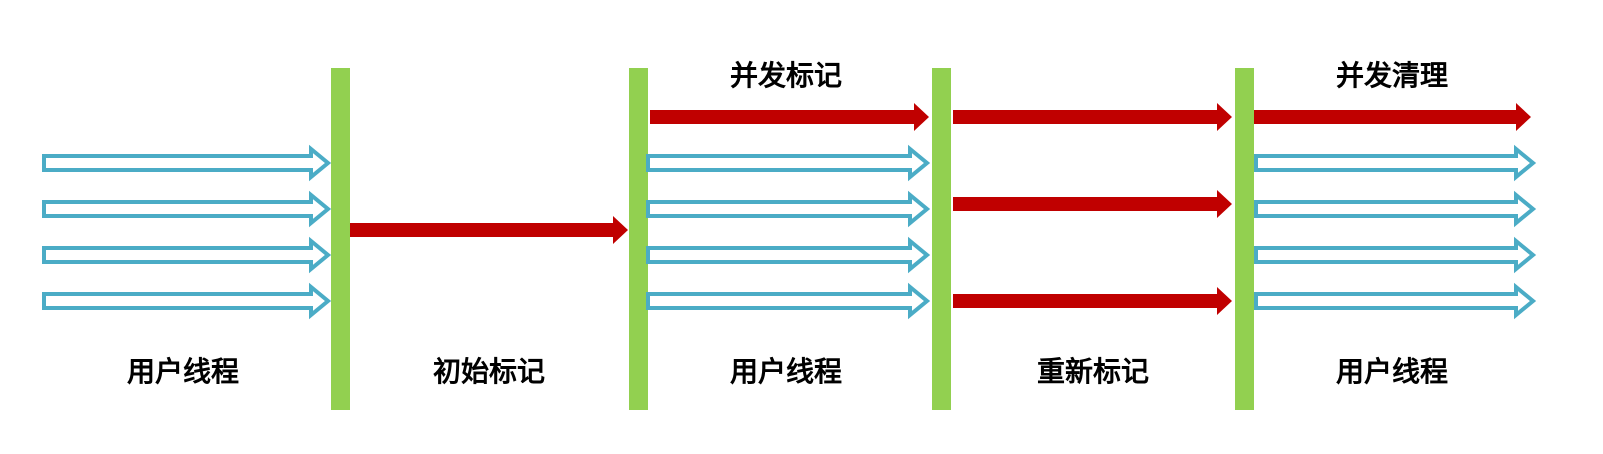 Image resolution: width=1603 pixels, height=454 pixels. What do you see at coordinates (1093, 371) in the screenshot?
I see `phase-bottom-label: 重新标记` at bounding box center [1093, 371].